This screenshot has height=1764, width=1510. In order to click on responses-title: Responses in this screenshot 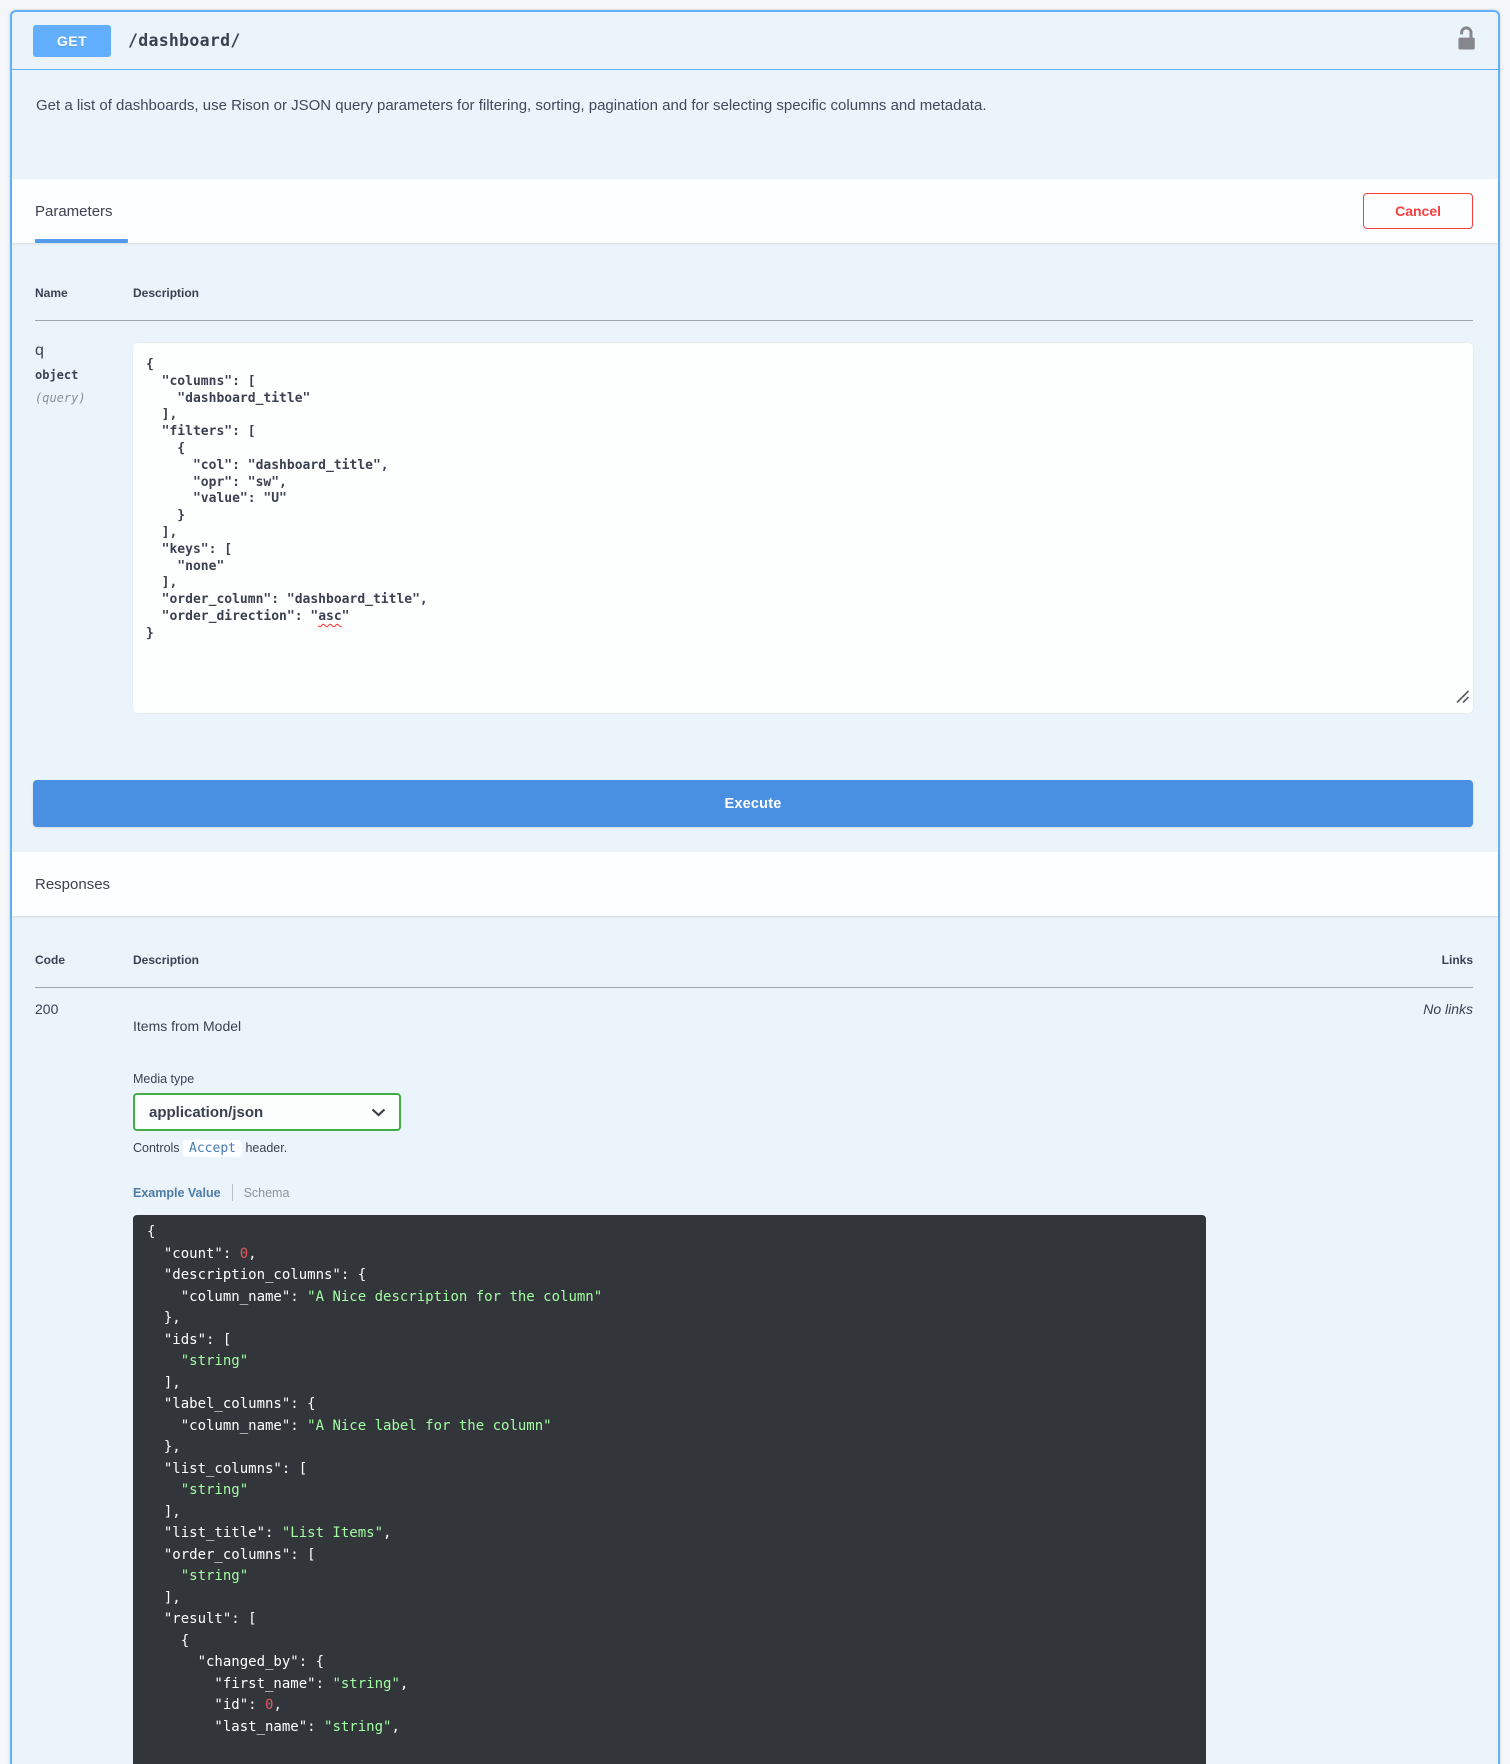, I will do `click(73, 884)`.